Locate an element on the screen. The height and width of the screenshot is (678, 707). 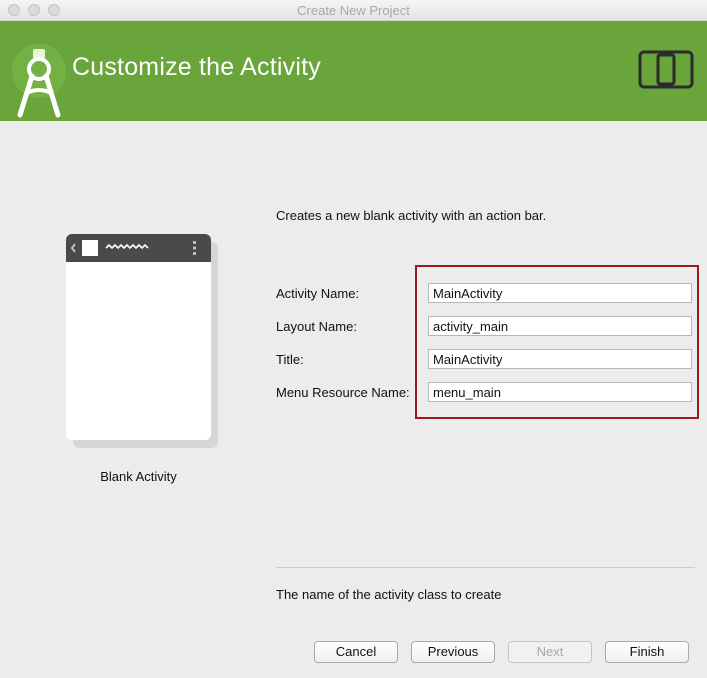
menu-resource-name-label: Menu Resource Name: is located at coordinates (343, 392).